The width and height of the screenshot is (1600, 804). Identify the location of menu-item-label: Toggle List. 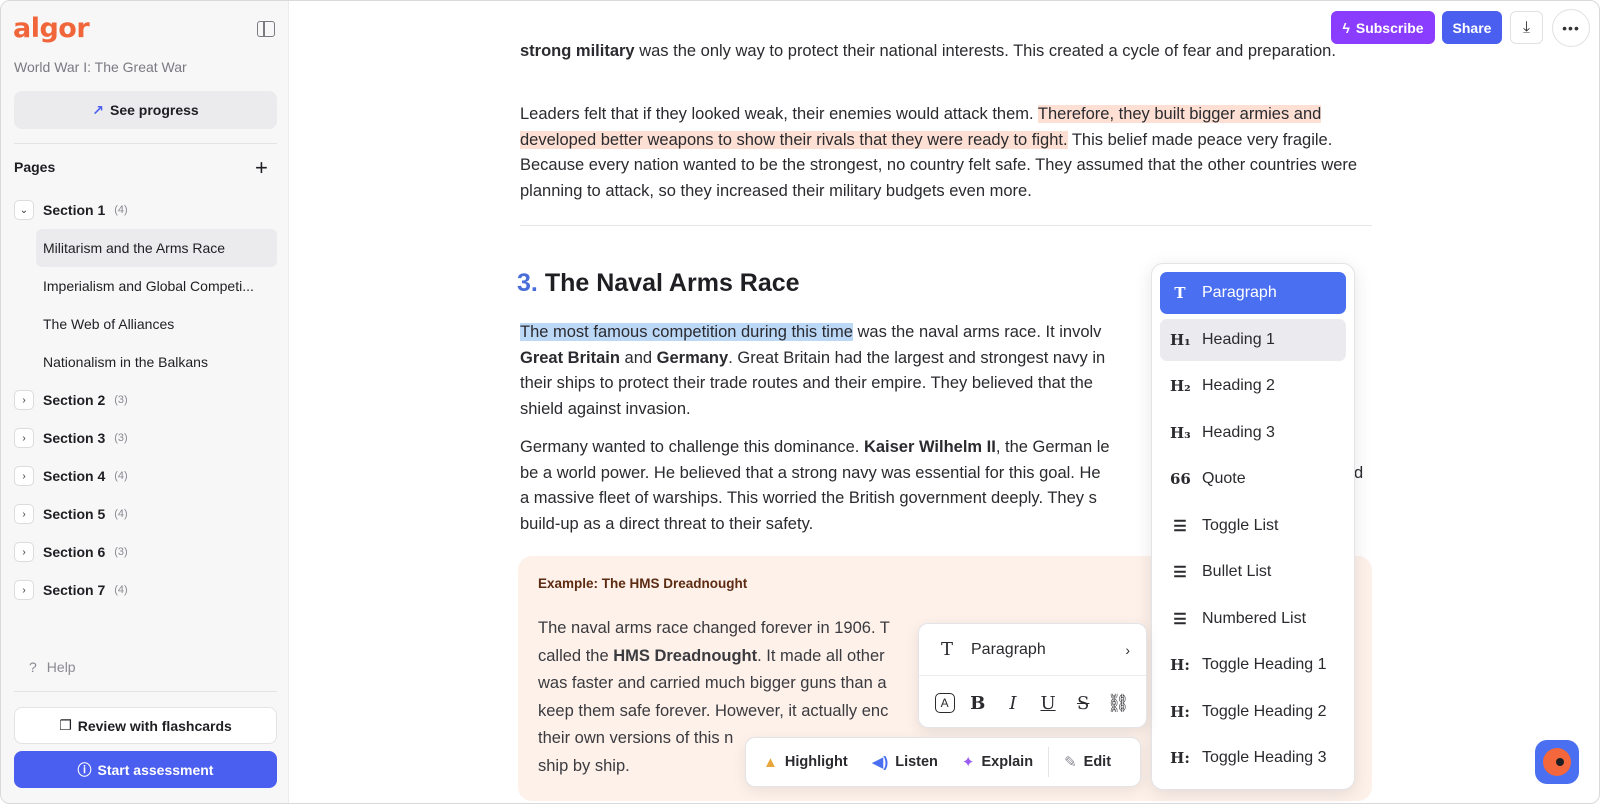
(1240, 525).